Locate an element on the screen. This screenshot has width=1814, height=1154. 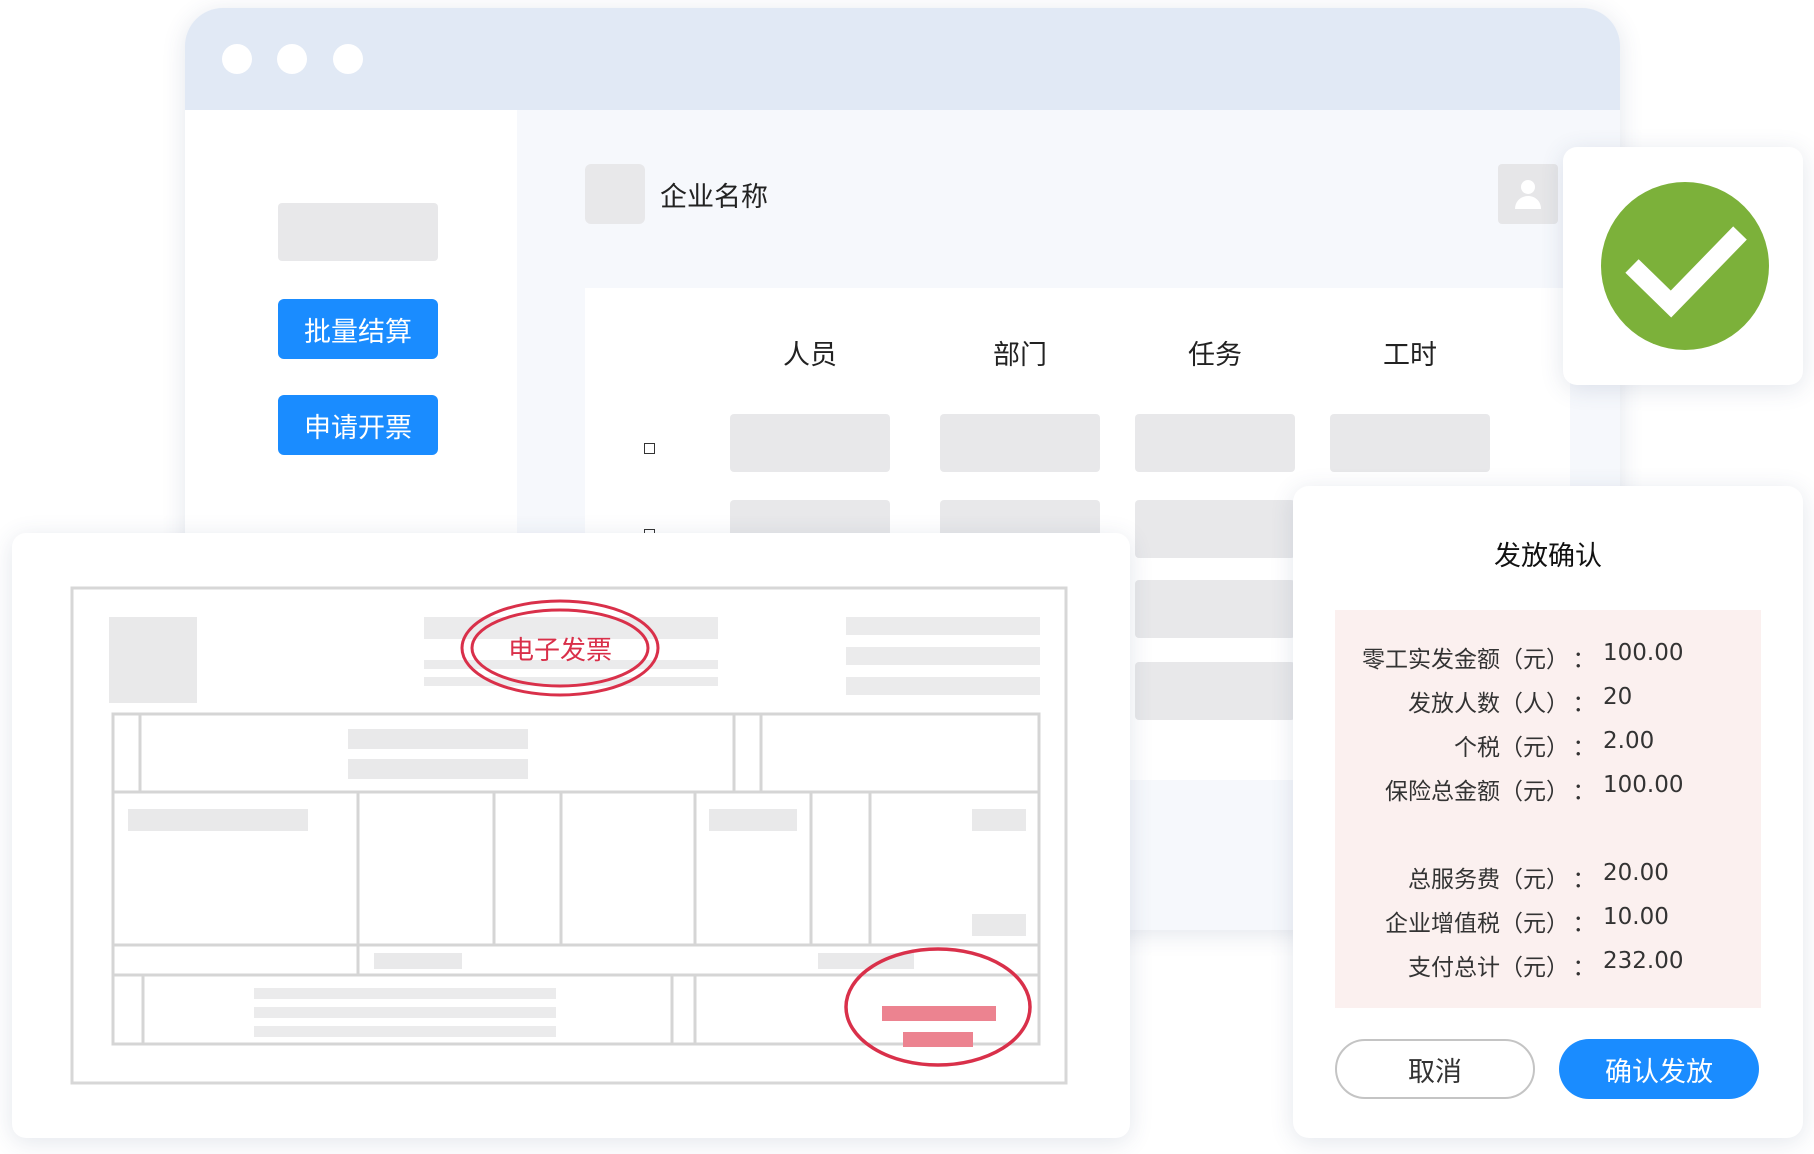
check-icon is located at coordinates (1685, 266).